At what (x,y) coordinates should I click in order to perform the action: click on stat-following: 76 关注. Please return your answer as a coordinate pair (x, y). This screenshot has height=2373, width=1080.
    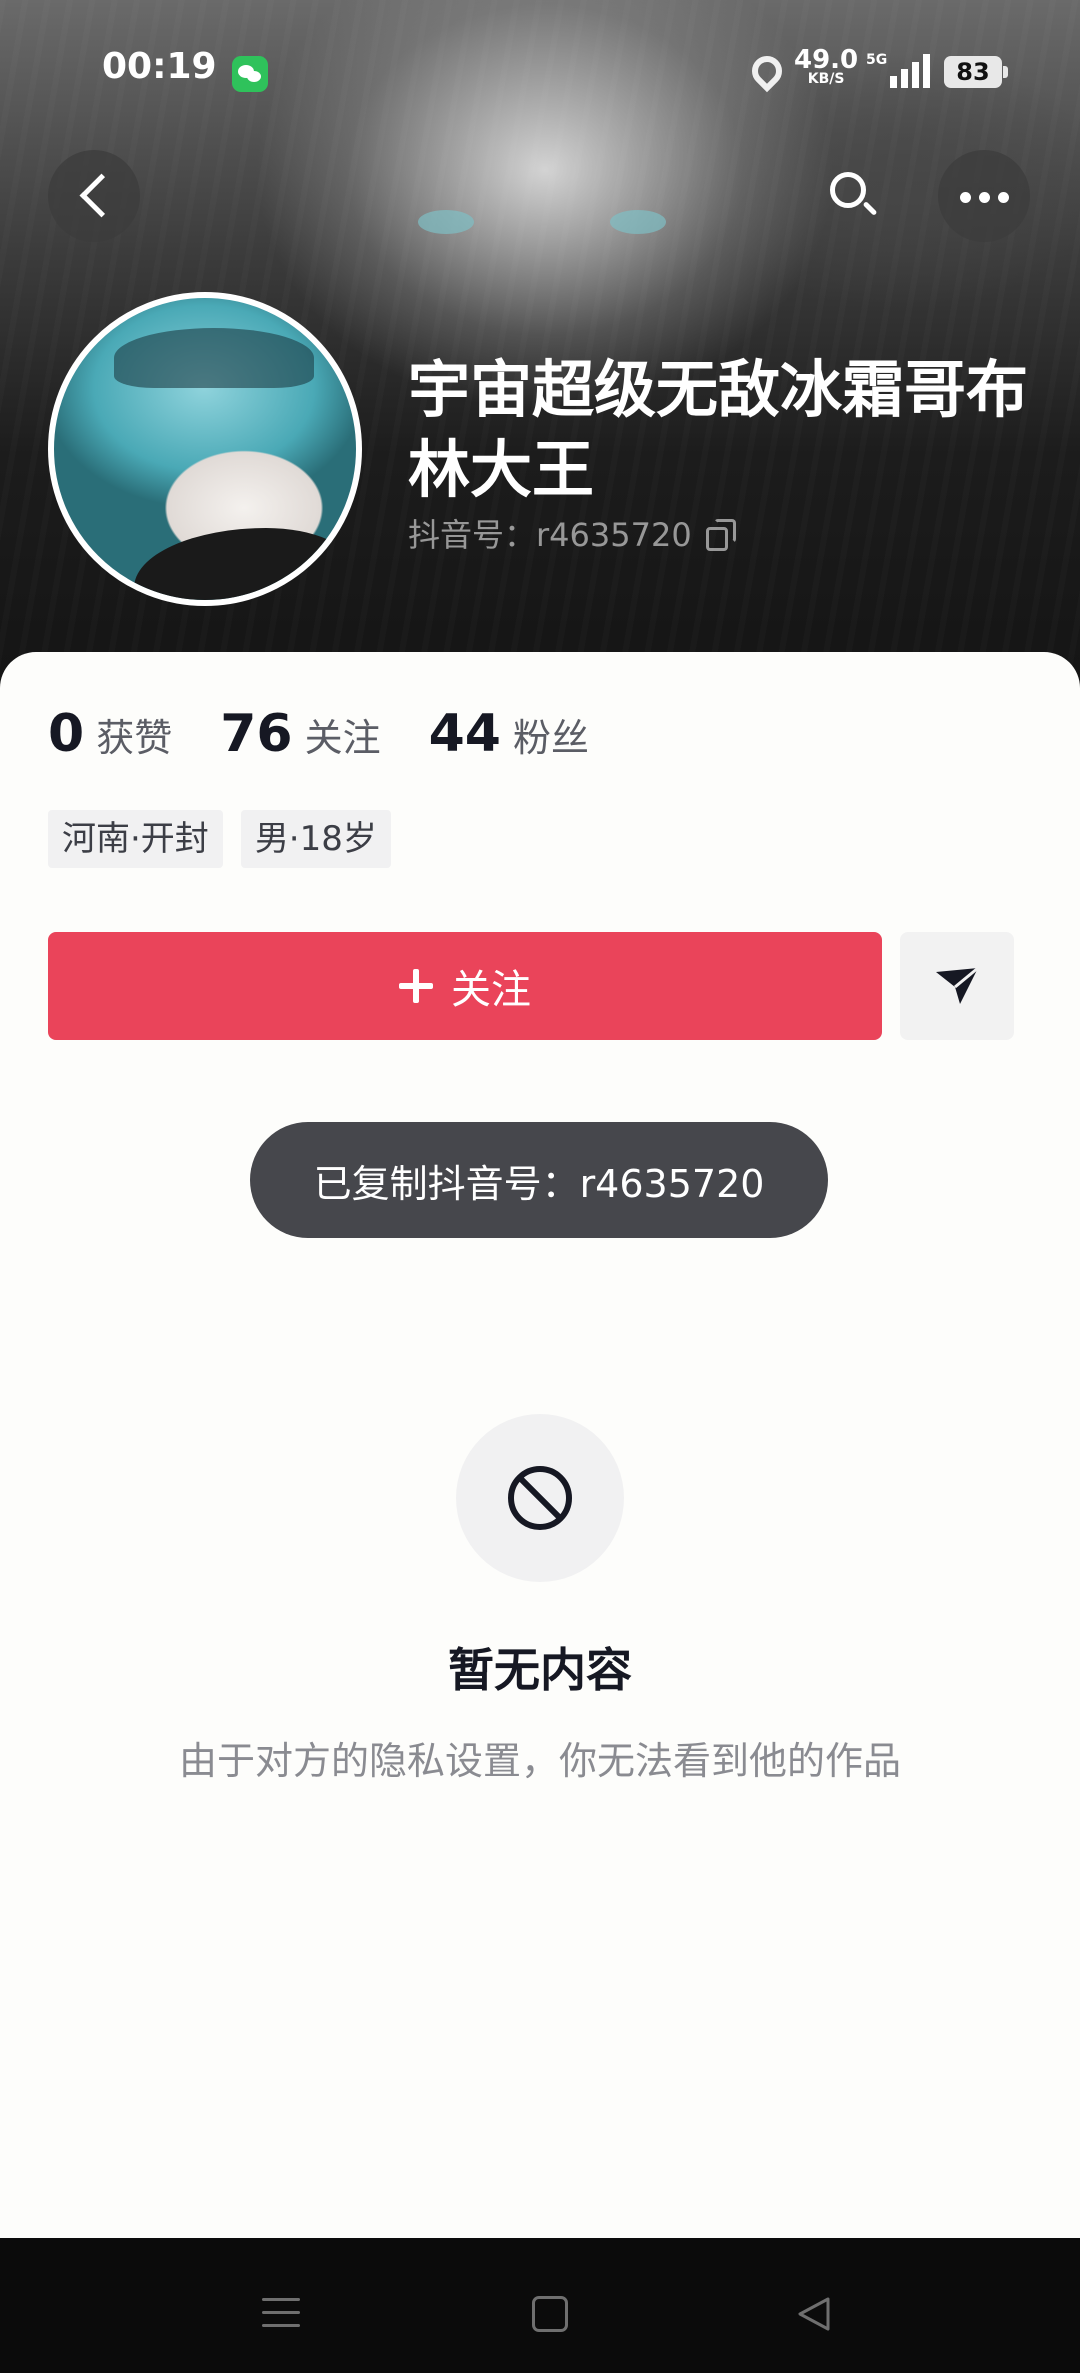
    Looking at the image, I should click on (300, 734).